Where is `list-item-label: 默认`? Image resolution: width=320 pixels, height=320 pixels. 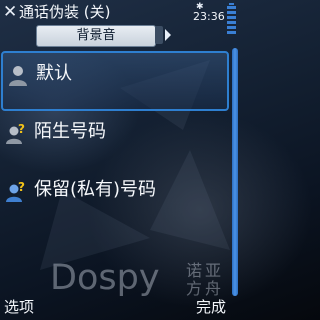
list-item-label: 默认 is located at coordinates (54, 73).